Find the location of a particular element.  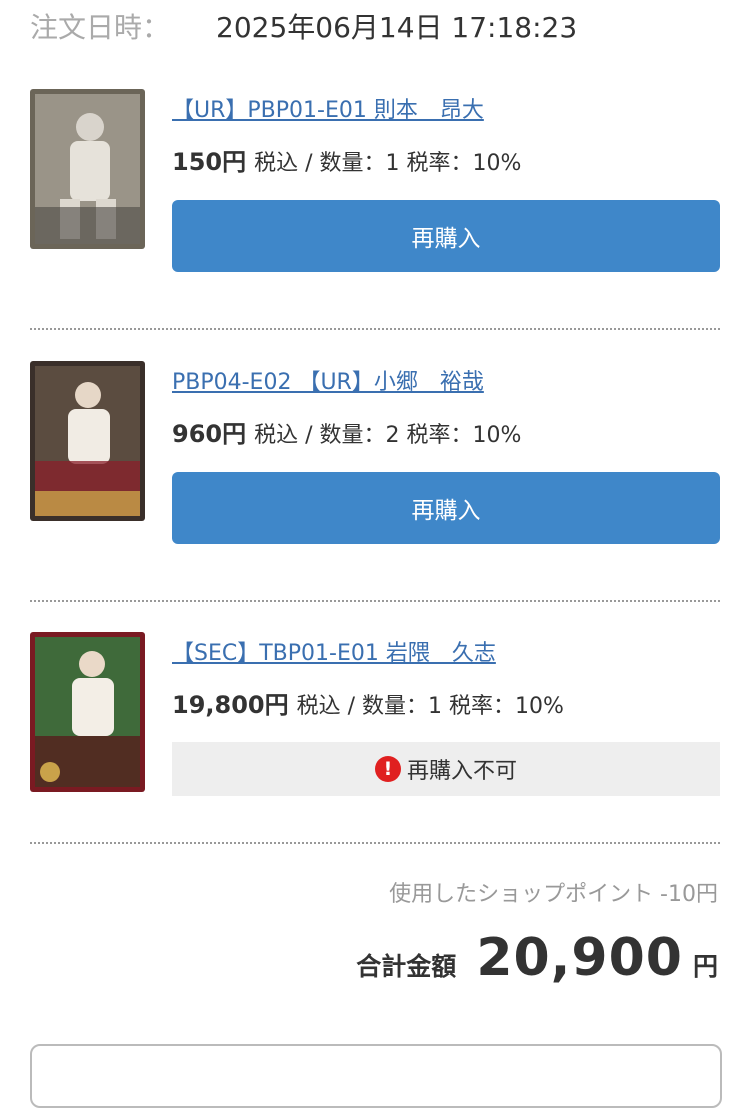

item-price: 960円 is located at coordinates (209, 434).